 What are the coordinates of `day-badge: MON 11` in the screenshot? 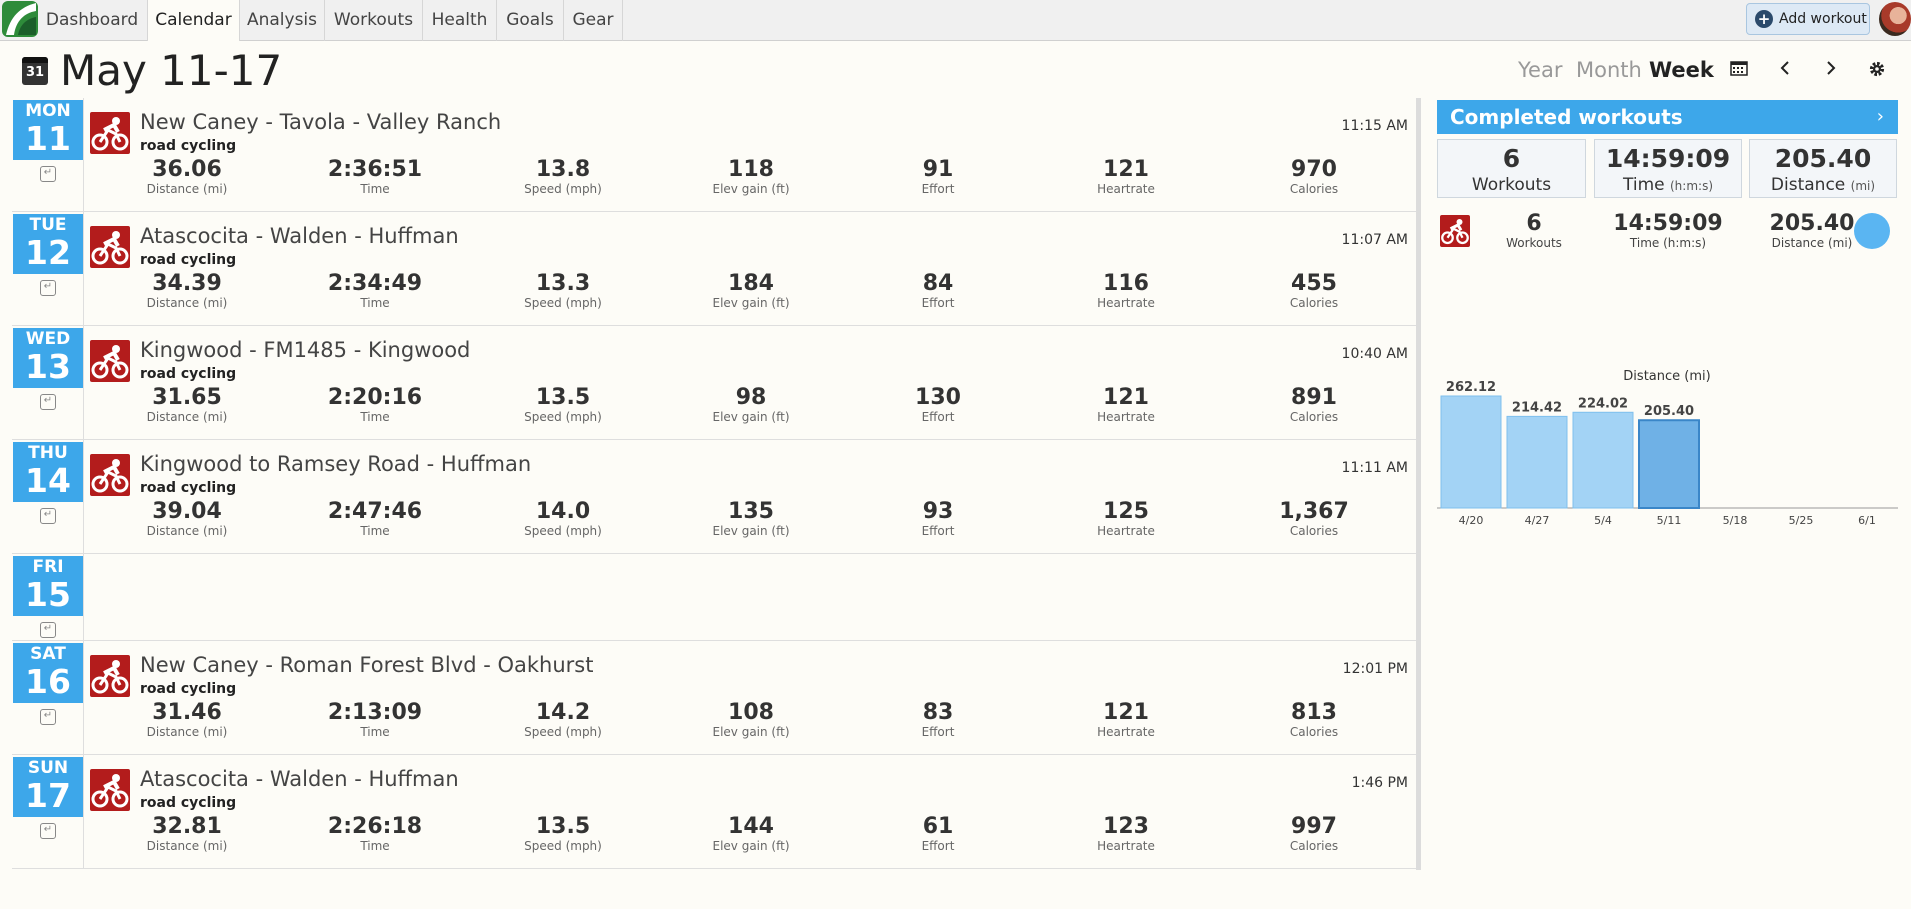 It's located at (48, 130).